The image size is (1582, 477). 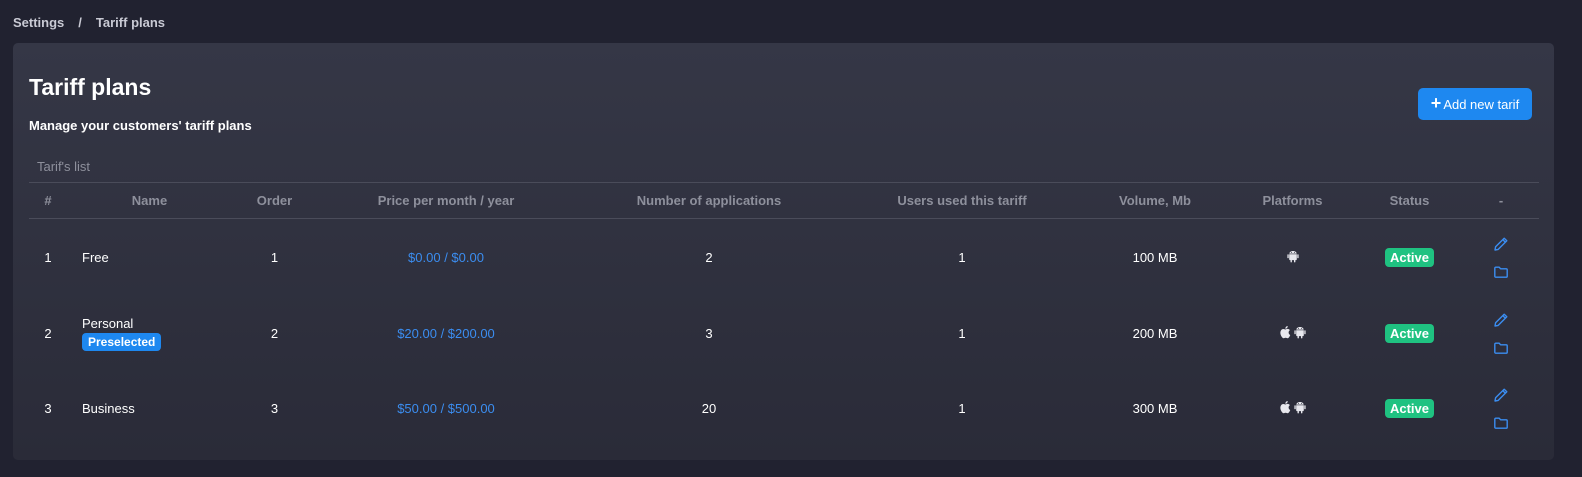 I want to click on add-new-tarif-button: + Add new tarif, so click(x=1475, y=104).